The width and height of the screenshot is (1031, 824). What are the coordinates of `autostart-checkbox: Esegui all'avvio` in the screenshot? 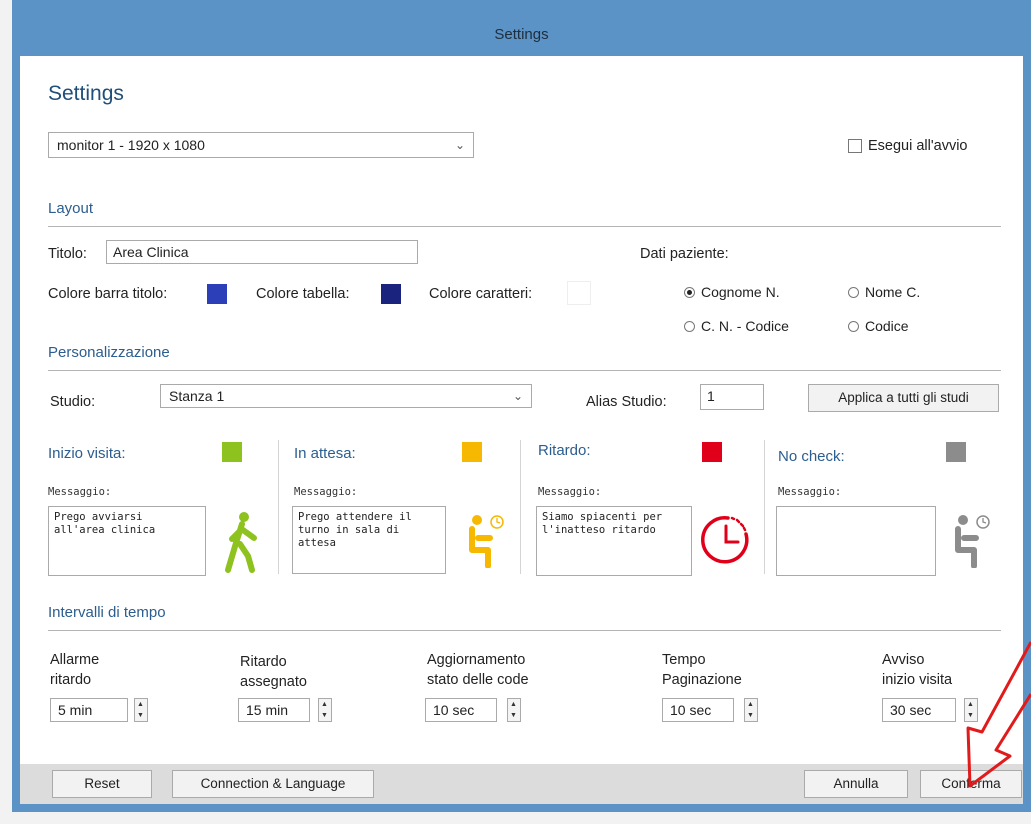 It's located at (908, 146).